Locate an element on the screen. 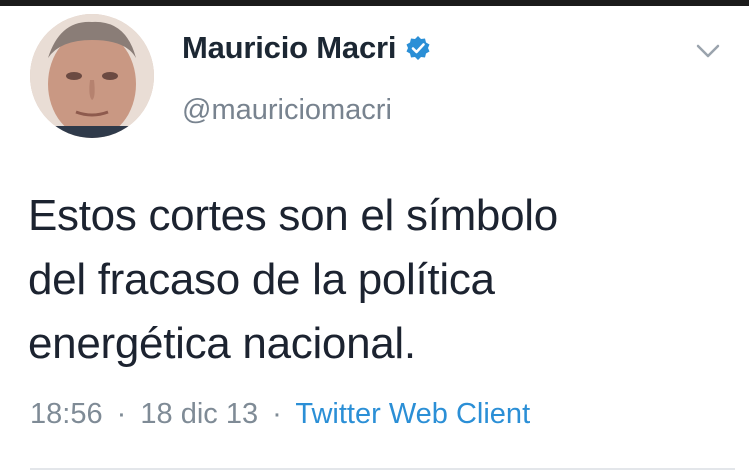  tweet-date: 18 dic 13 is located at coordinates (199, 414).